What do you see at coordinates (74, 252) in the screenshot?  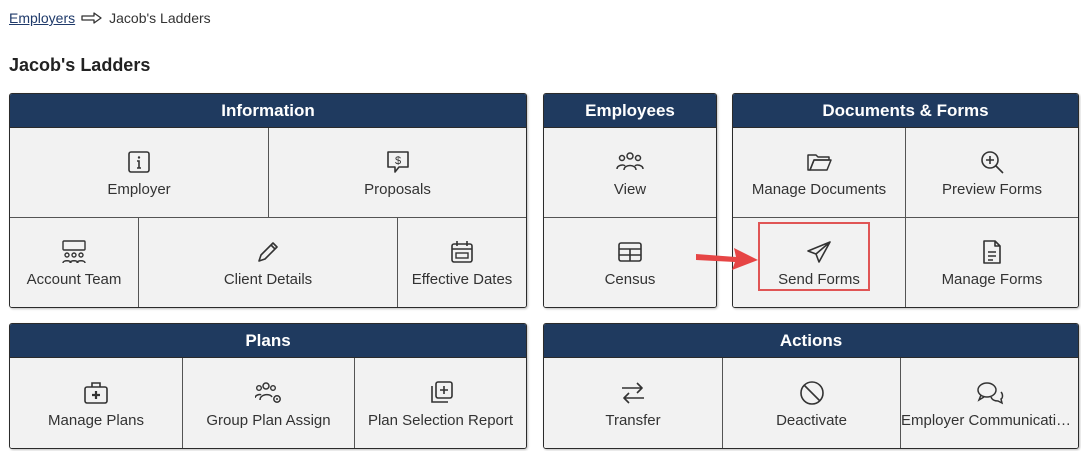 I see `team-icon` at bounding box center [74, 252].